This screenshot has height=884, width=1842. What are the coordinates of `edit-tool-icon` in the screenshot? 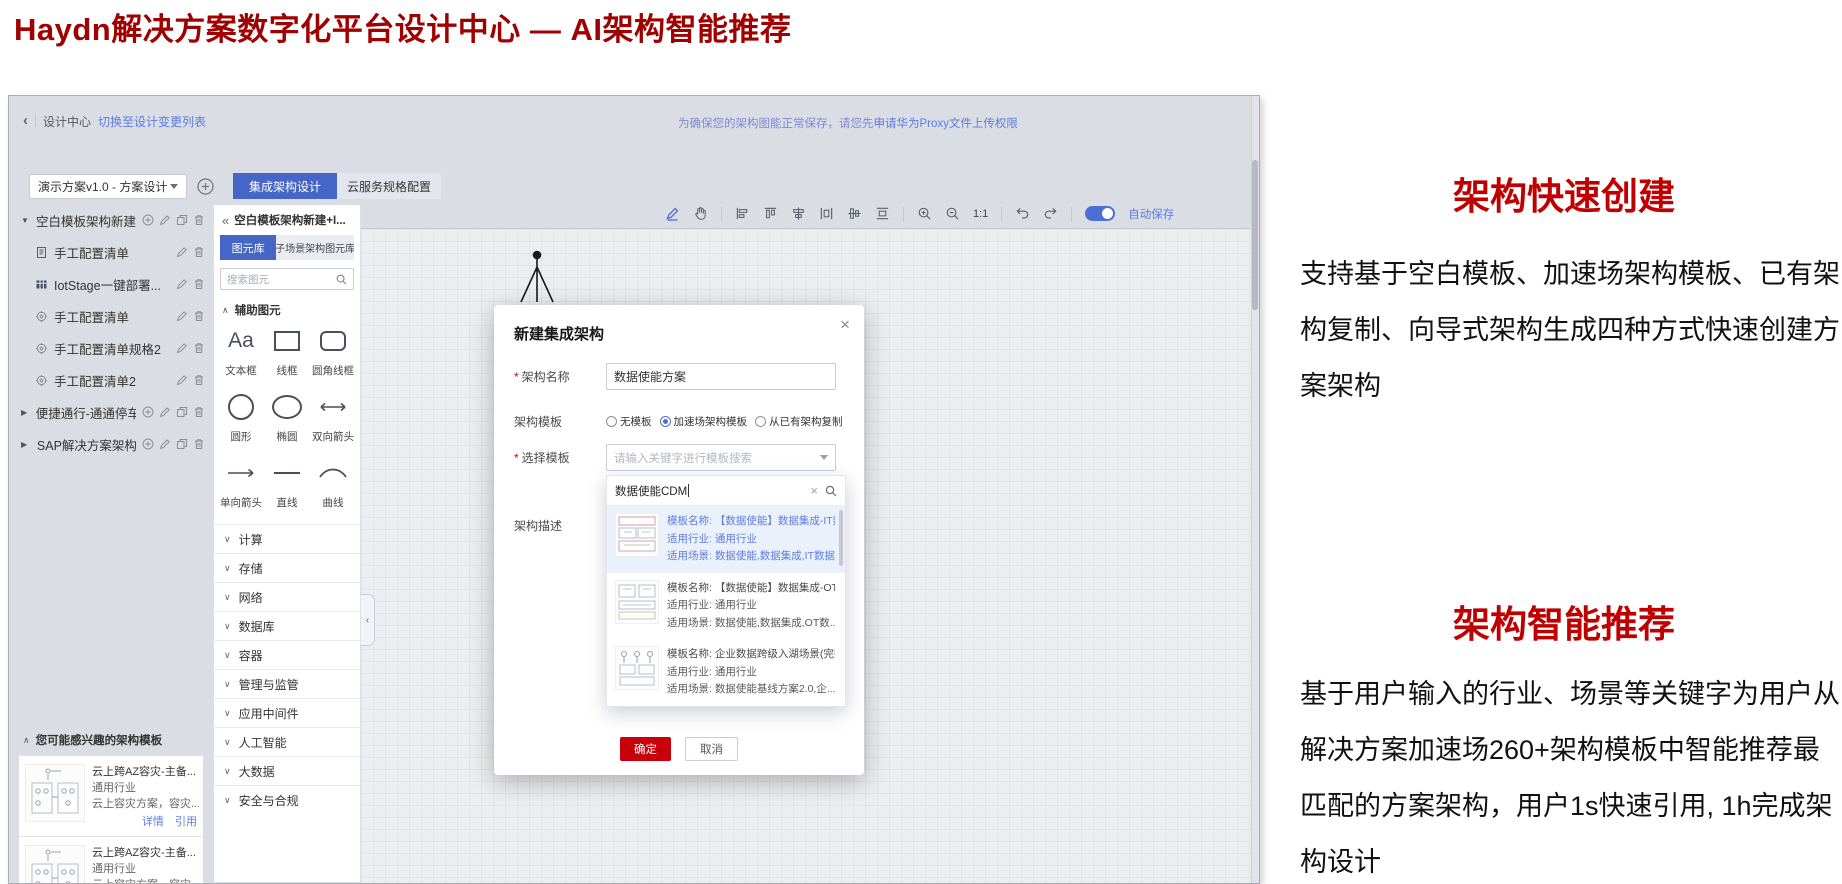 It's located at (672, 213).